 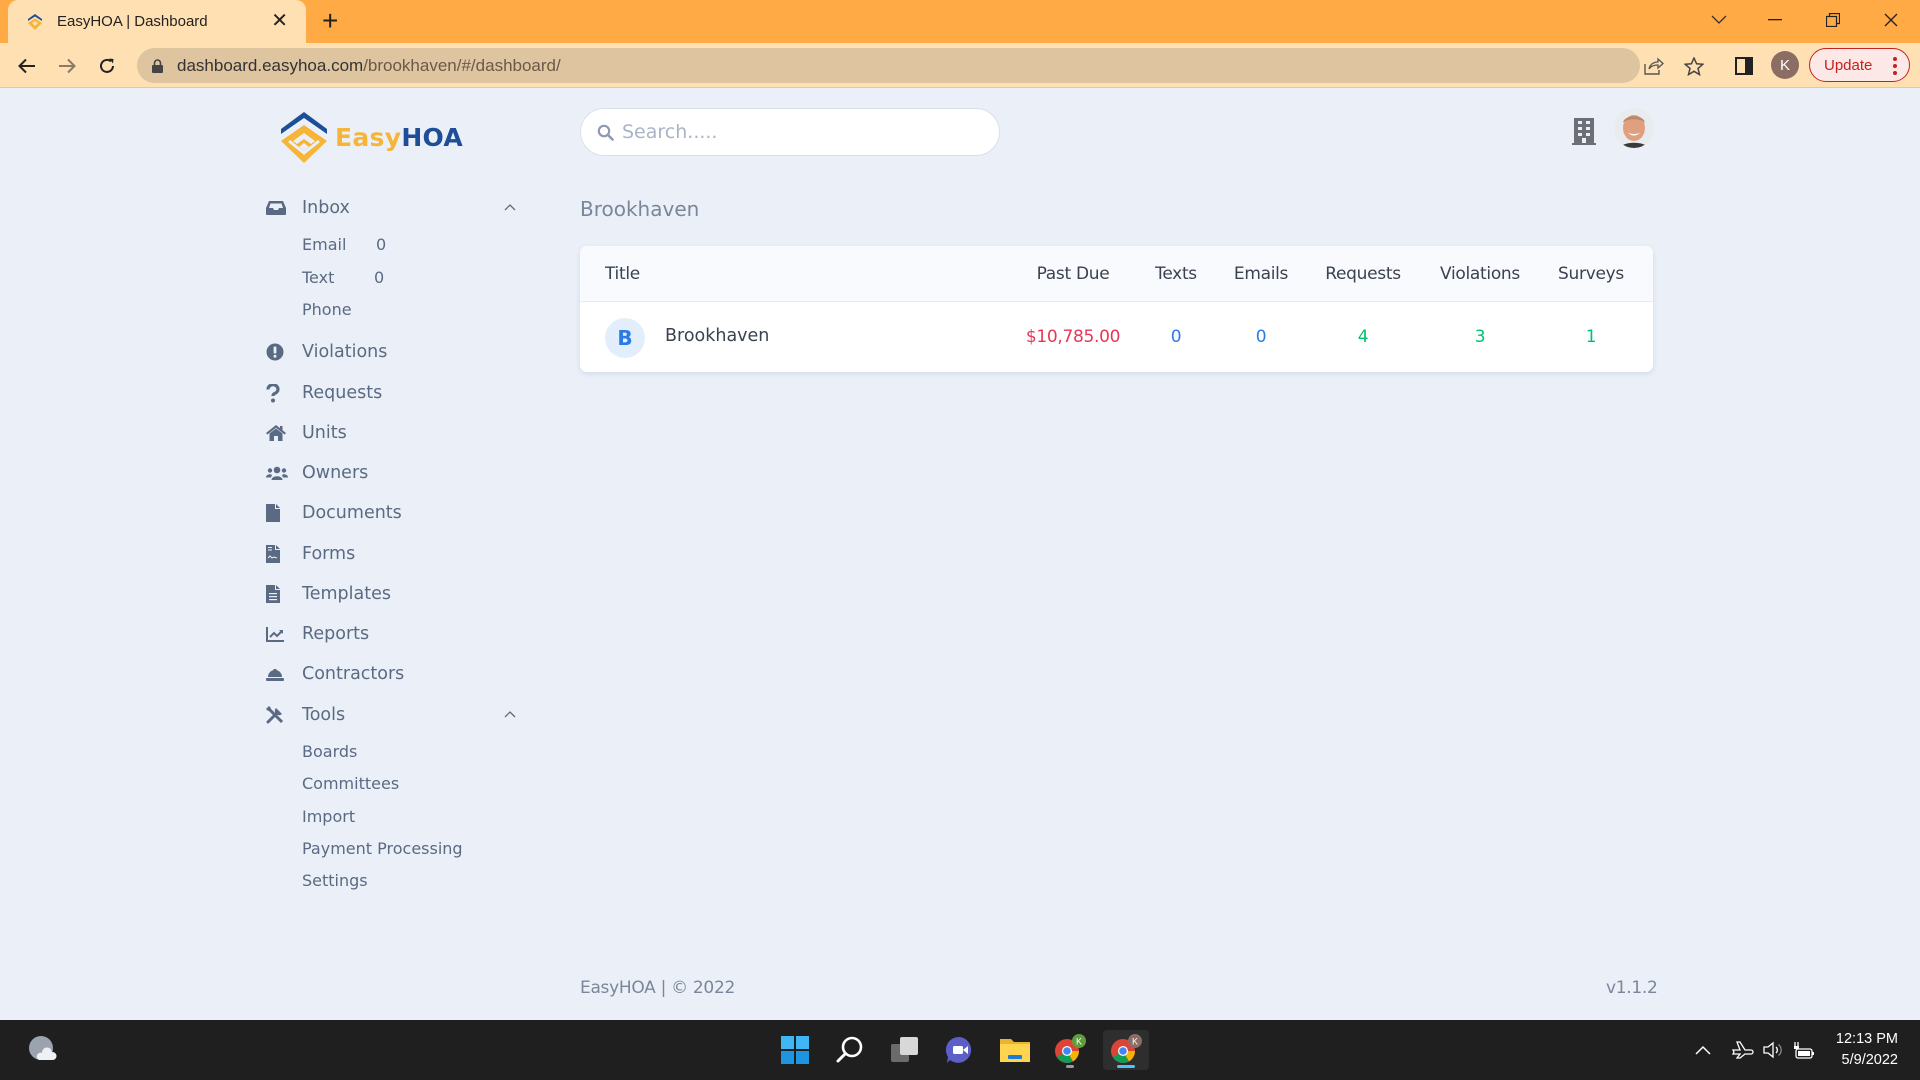 What do you see at coordinates (1773, 1050) in the screenshot?
I see `volume-icon` at bounding box center [1773, 1050].